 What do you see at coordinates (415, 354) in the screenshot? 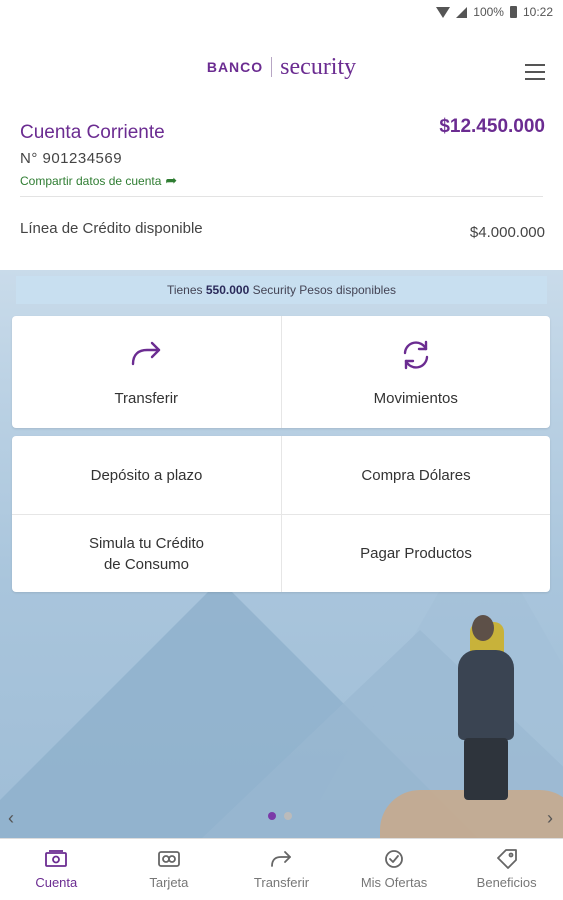
I see `refresh-icon` at bounding box center [415, 354].